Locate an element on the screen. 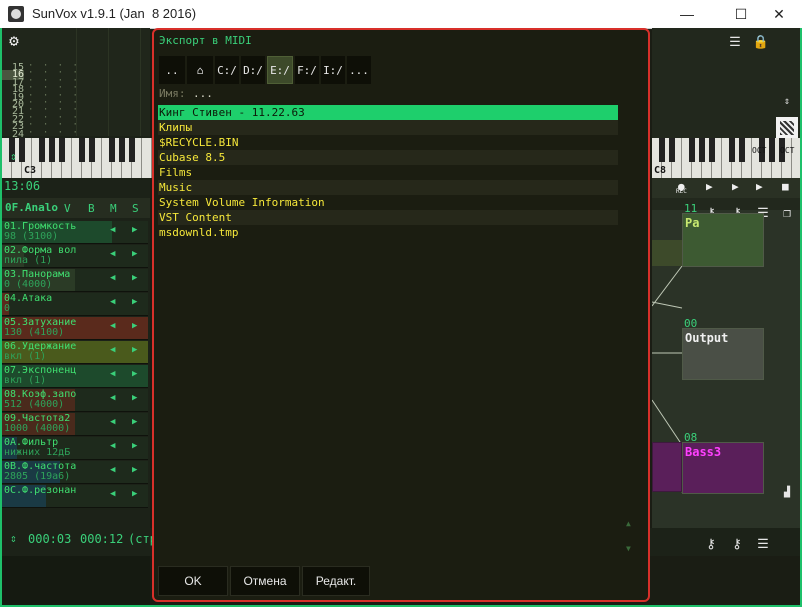 The height and width of the screenshot is (607, 802). piano-white-key is located at coordinates (147, 158).